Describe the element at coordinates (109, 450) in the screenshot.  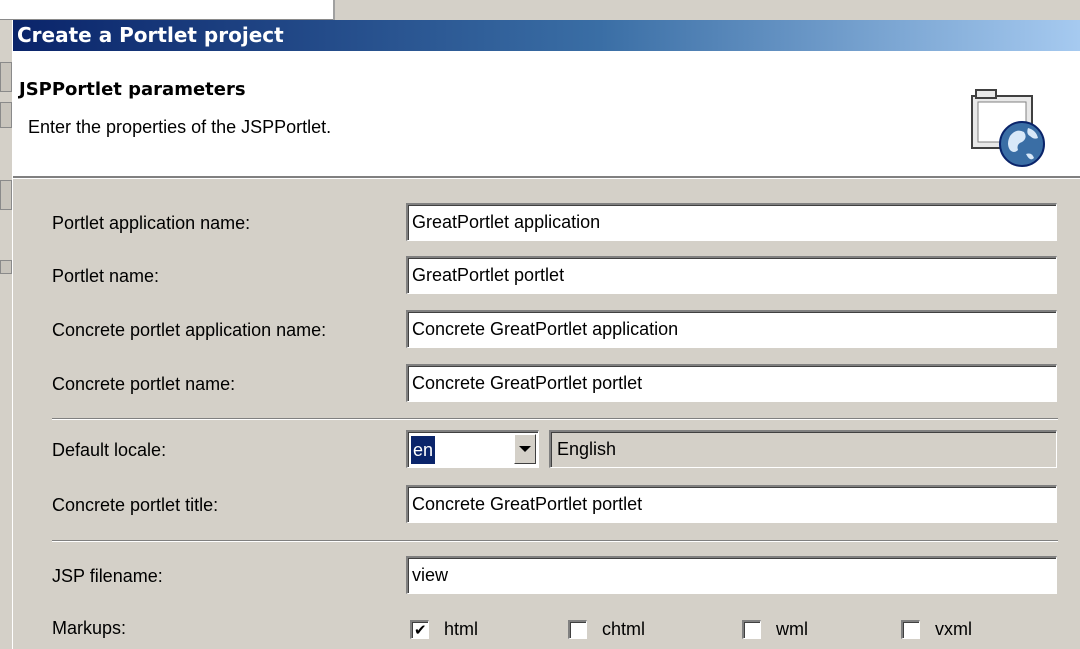
I see `default-locale-label: Default locale:` at that location.